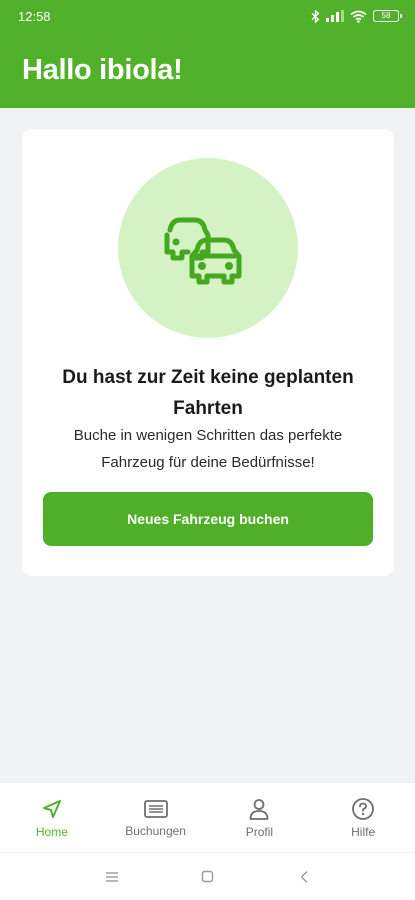 This screenshot has width=415, height=900. I want to click on menu-icon, so click(111, 876).